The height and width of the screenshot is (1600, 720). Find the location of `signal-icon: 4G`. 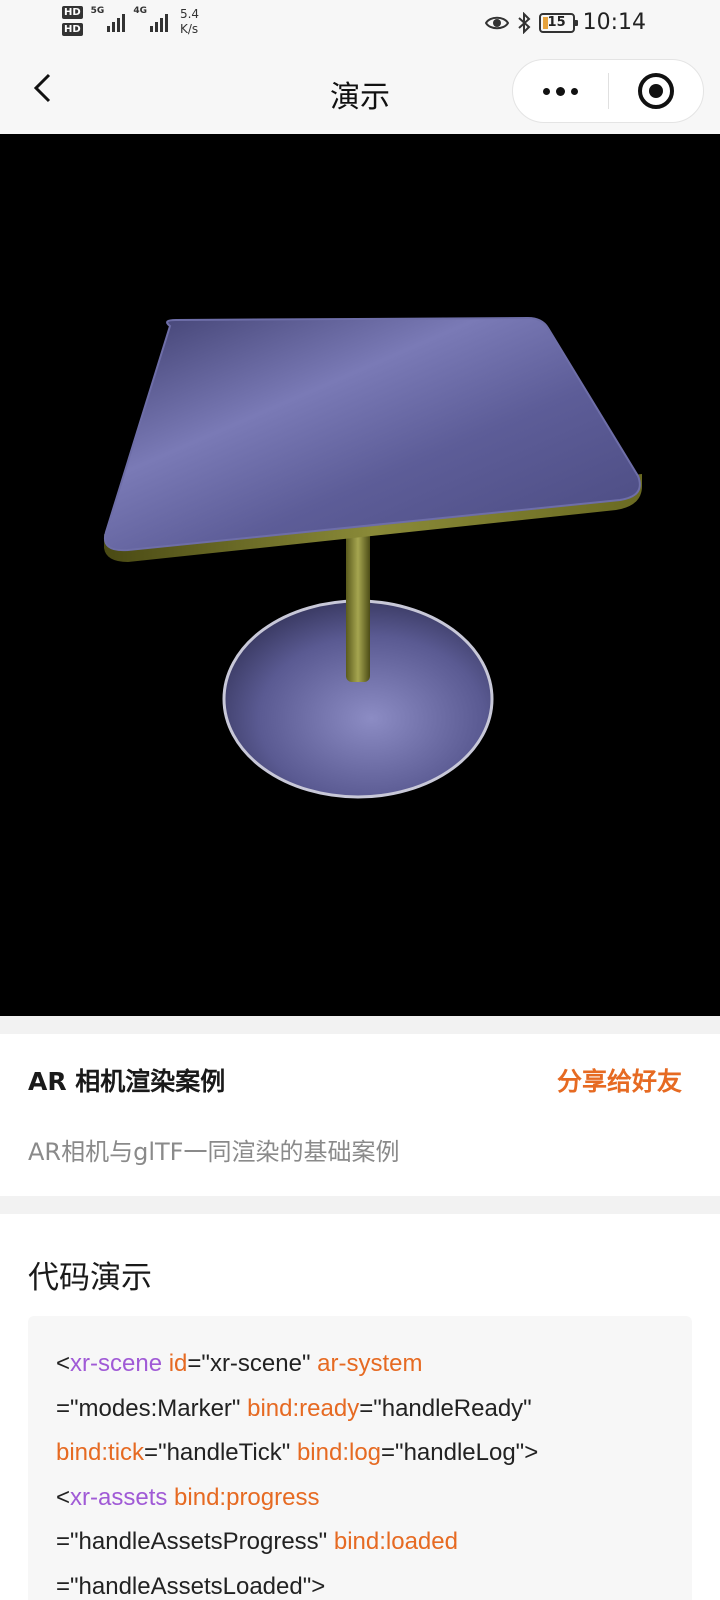

signal-icon: 4G is located at coordinates (150, 19).